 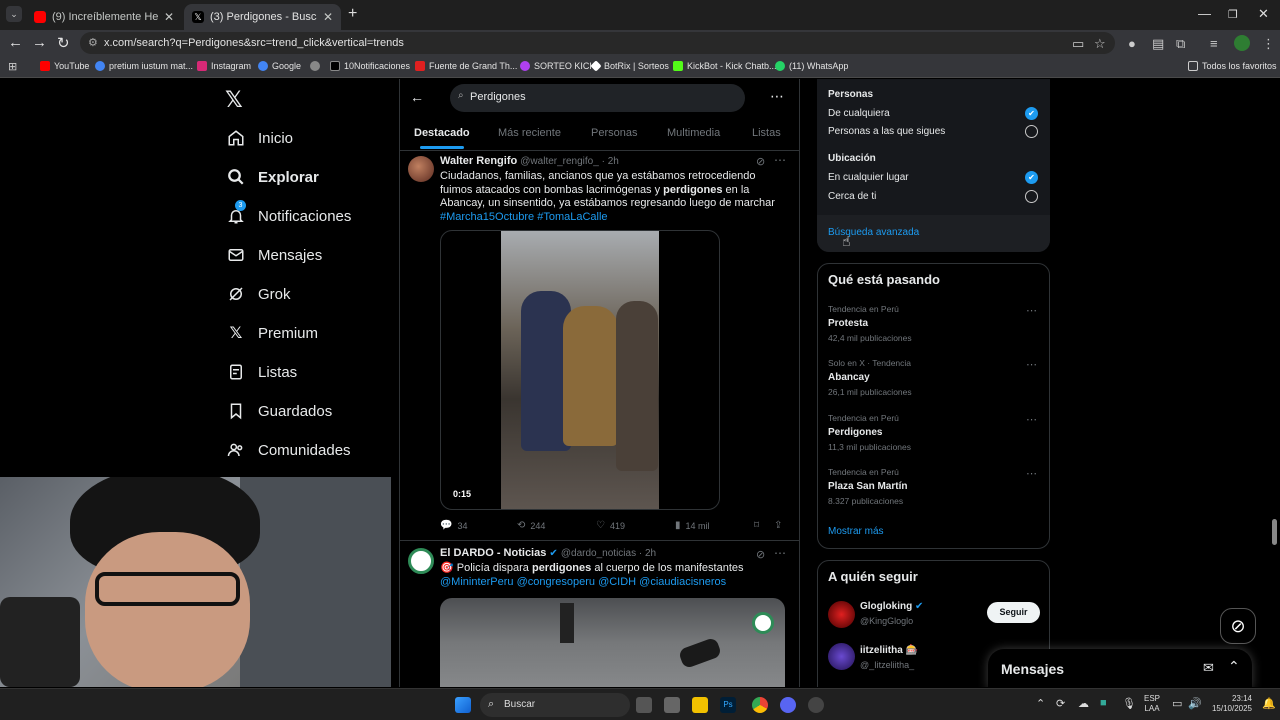 I want to click on author-name: El DARDO - Noticias, so click(x=493, y=553).